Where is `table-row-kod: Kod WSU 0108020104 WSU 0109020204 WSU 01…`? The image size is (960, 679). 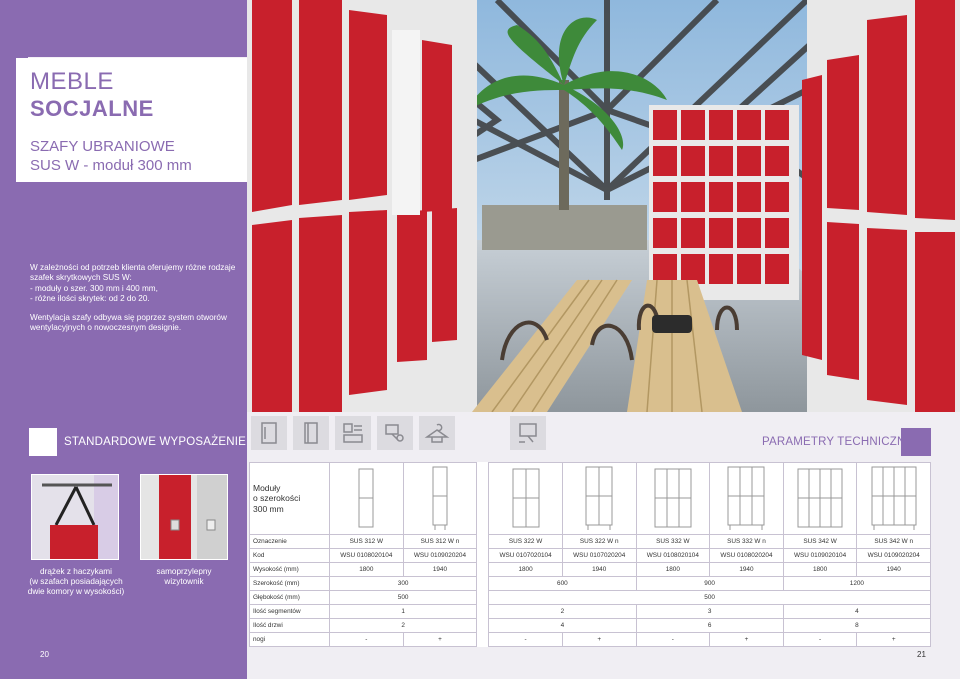
table-row-kod: Kod WSU 0108020104 WSU 0109020204 WSU 01… is located at coordinates (590, 555).